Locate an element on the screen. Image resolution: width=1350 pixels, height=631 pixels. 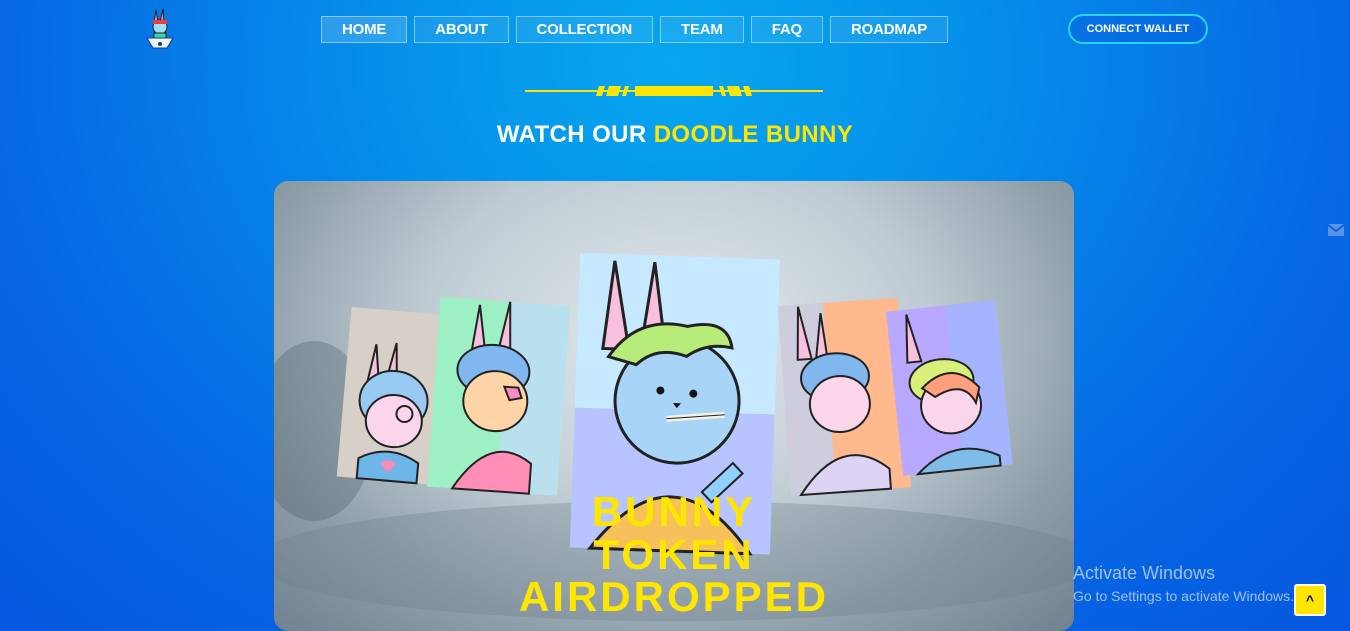
activate-title: Activate Windows is located at coordinates (1144, 573).